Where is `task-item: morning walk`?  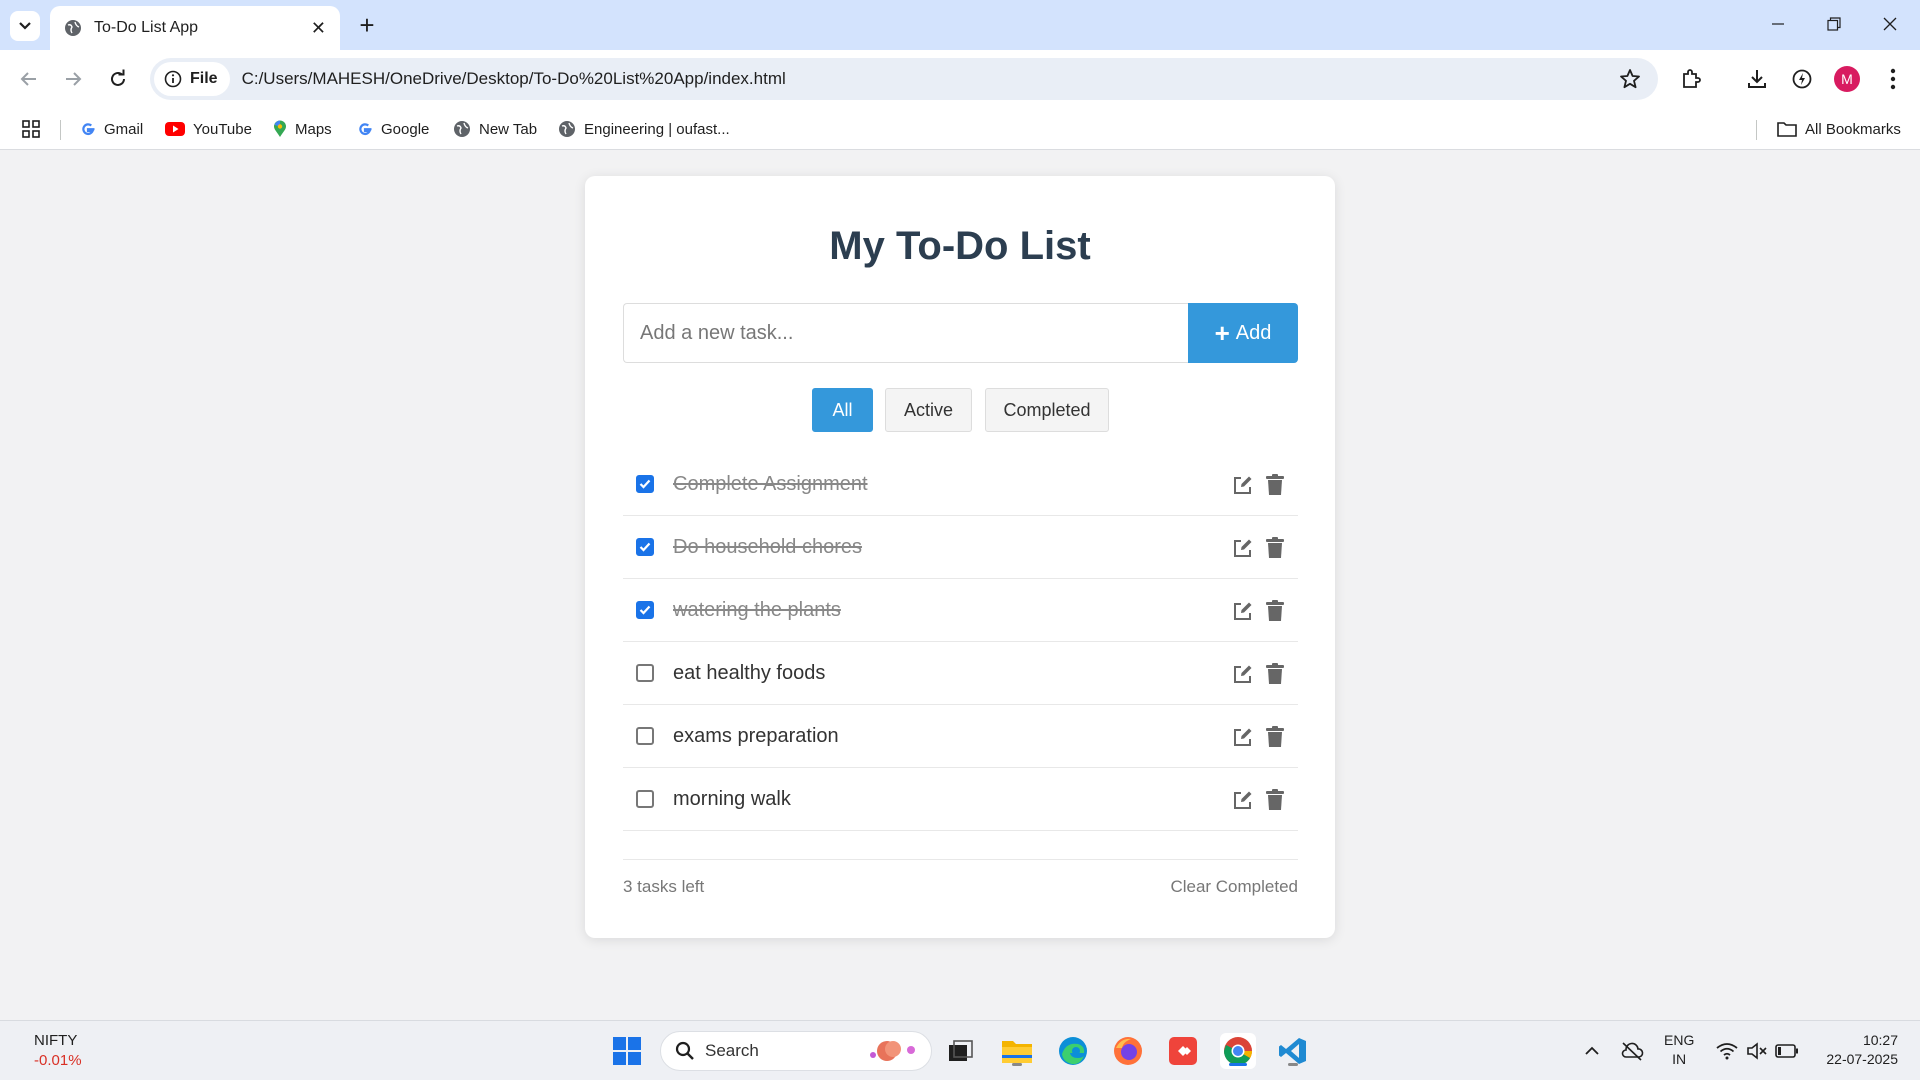
task-item: morning walk is located at coordinates (960, 799).